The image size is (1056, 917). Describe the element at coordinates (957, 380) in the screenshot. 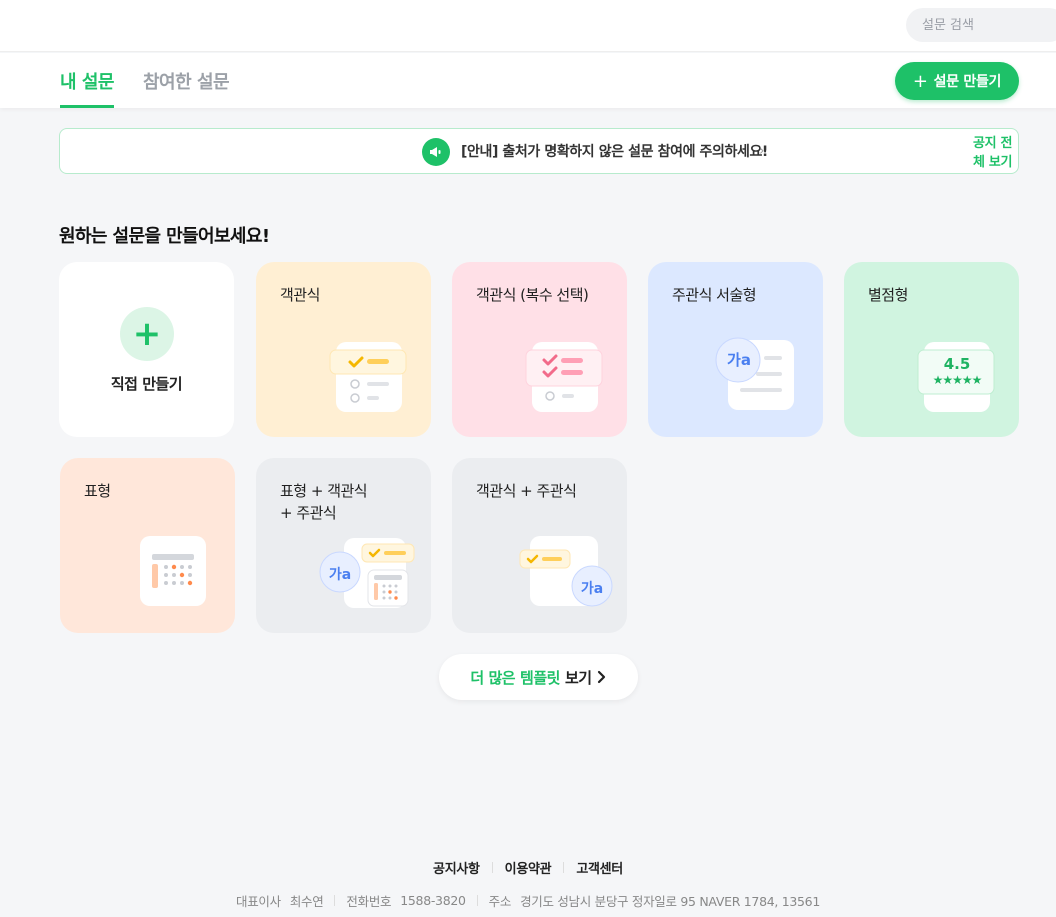

I see `stars-icon: ★★★★★` at that location.